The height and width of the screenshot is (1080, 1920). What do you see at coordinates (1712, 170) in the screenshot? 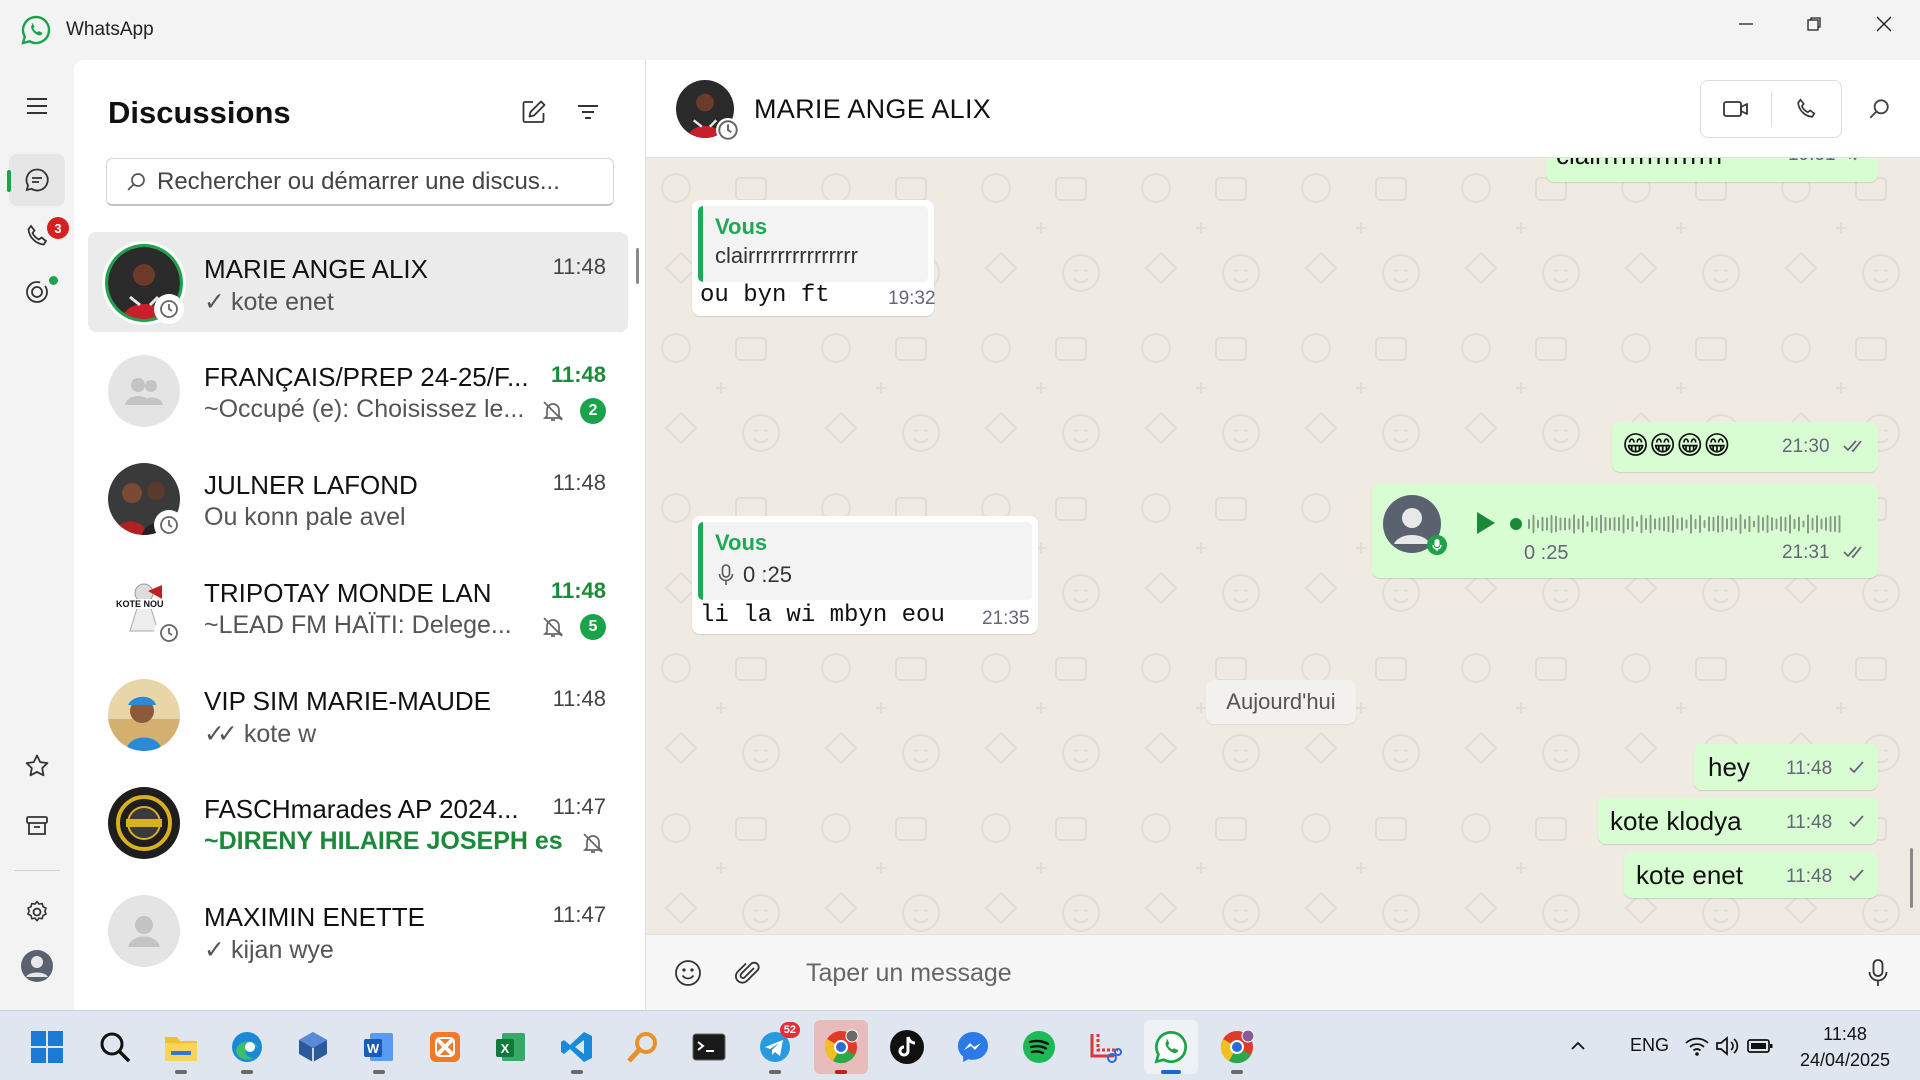
I see `message-outgoing: clairrrrrrrrrrrrrrr 19:31` at bounding box center [1712, 170].